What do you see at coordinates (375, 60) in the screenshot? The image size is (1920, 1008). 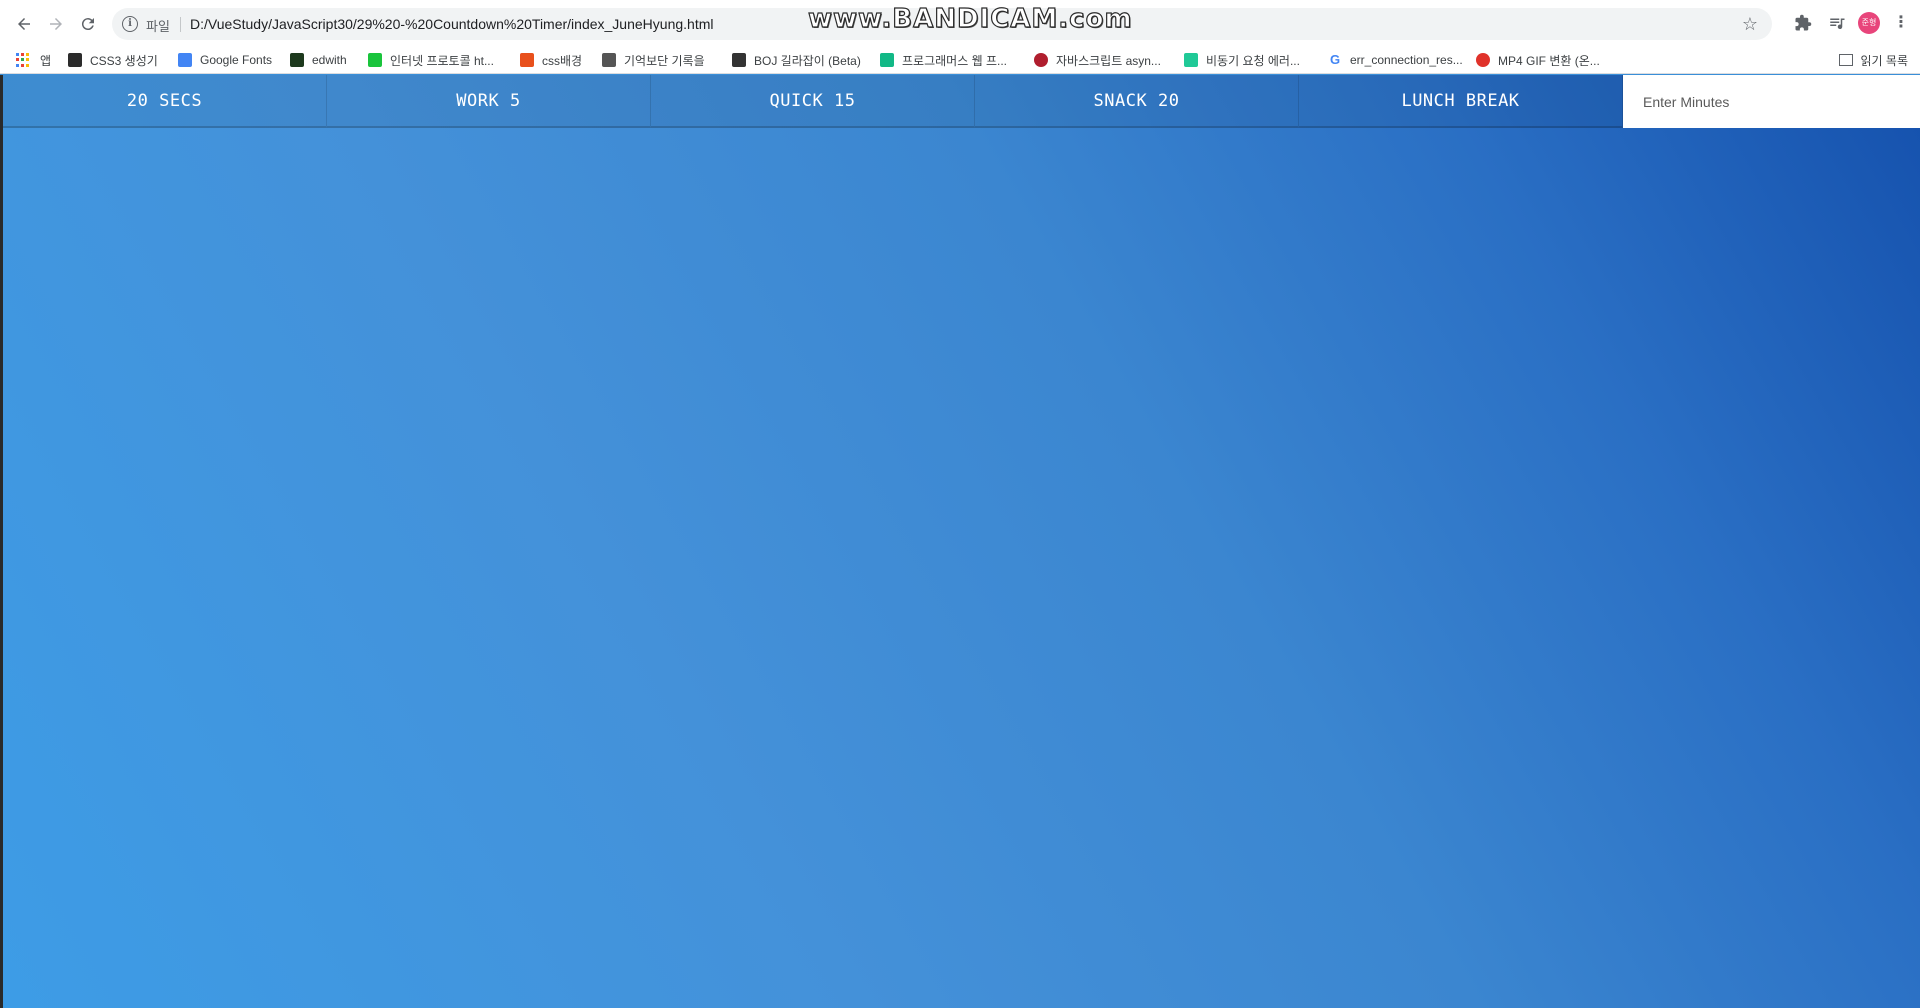 I see `naver-icon` at bounding box center [375, 60].